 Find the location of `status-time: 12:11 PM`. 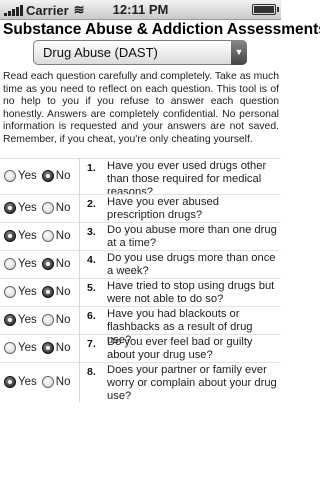

status-time: 12:11 PM is located at coordinates (140, 9).